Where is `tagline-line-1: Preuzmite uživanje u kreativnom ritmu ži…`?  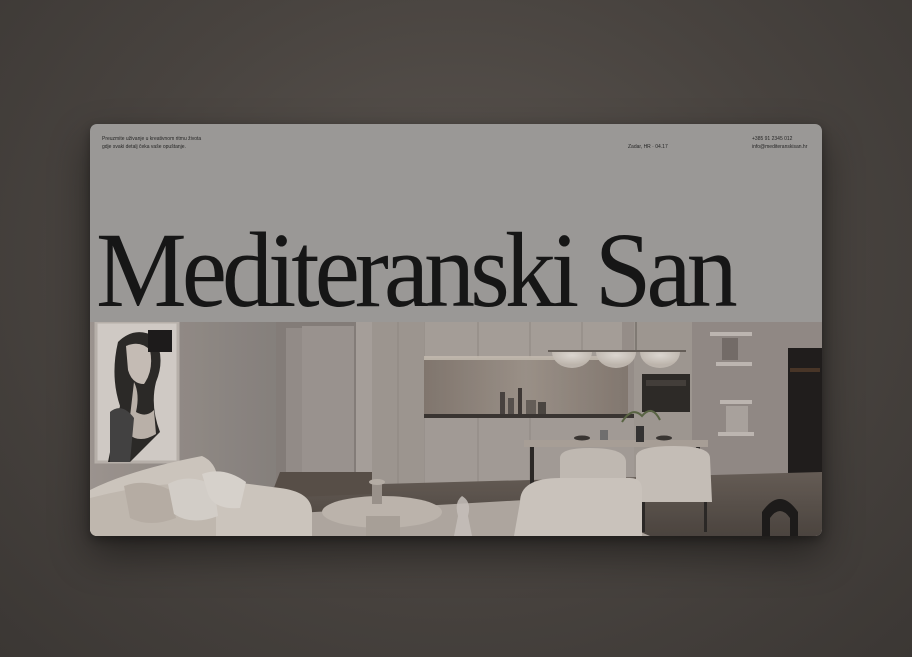
tagline-line-1: Preuzmite uživanje u kreativnom ritmu ži… is located at coordinates (152, 139).